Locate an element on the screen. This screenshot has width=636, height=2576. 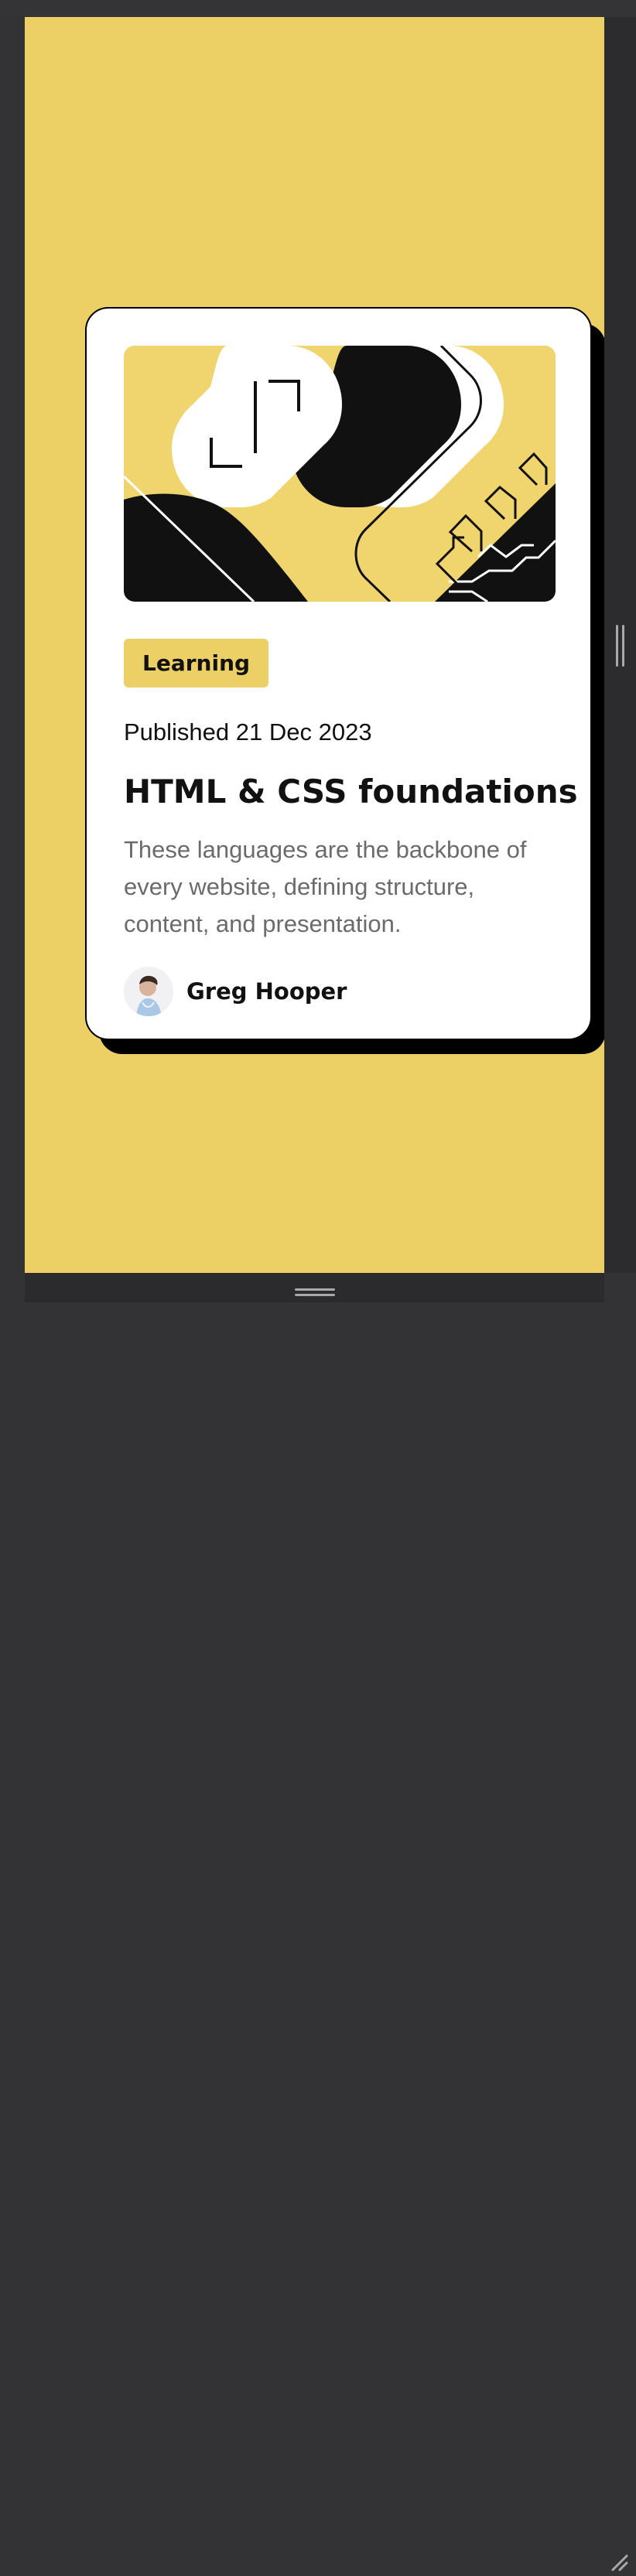
publish-date: Published 21 Dec 2023 is located at coordinates (248, 732).